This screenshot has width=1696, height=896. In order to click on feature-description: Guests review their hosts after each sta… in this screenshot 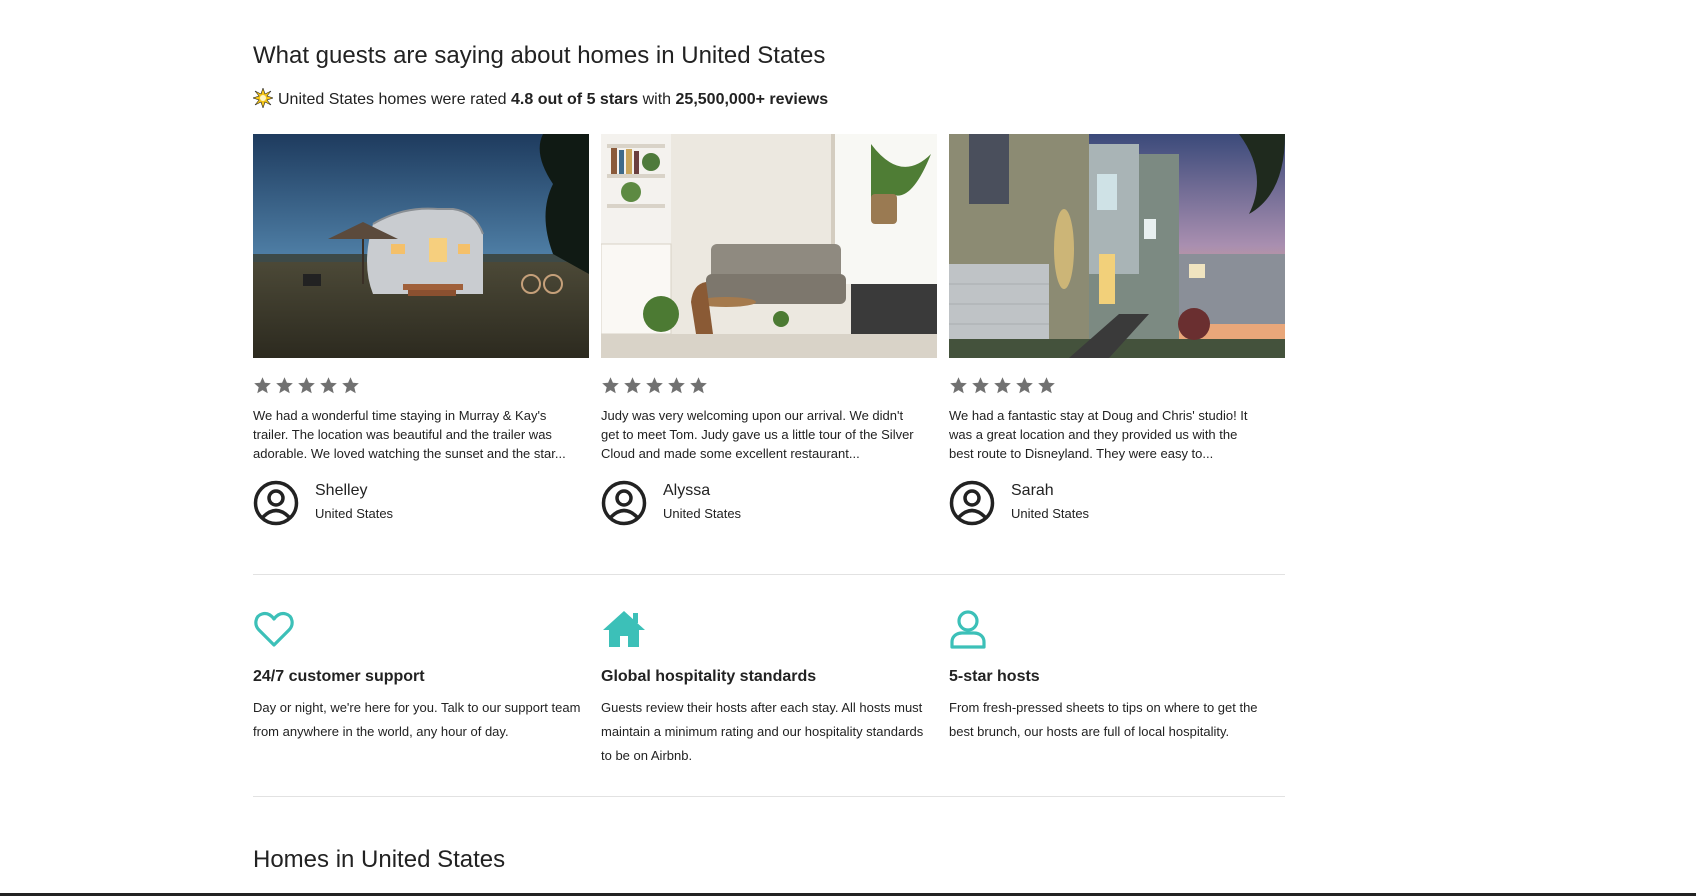, I will do `click(762, 731)`.